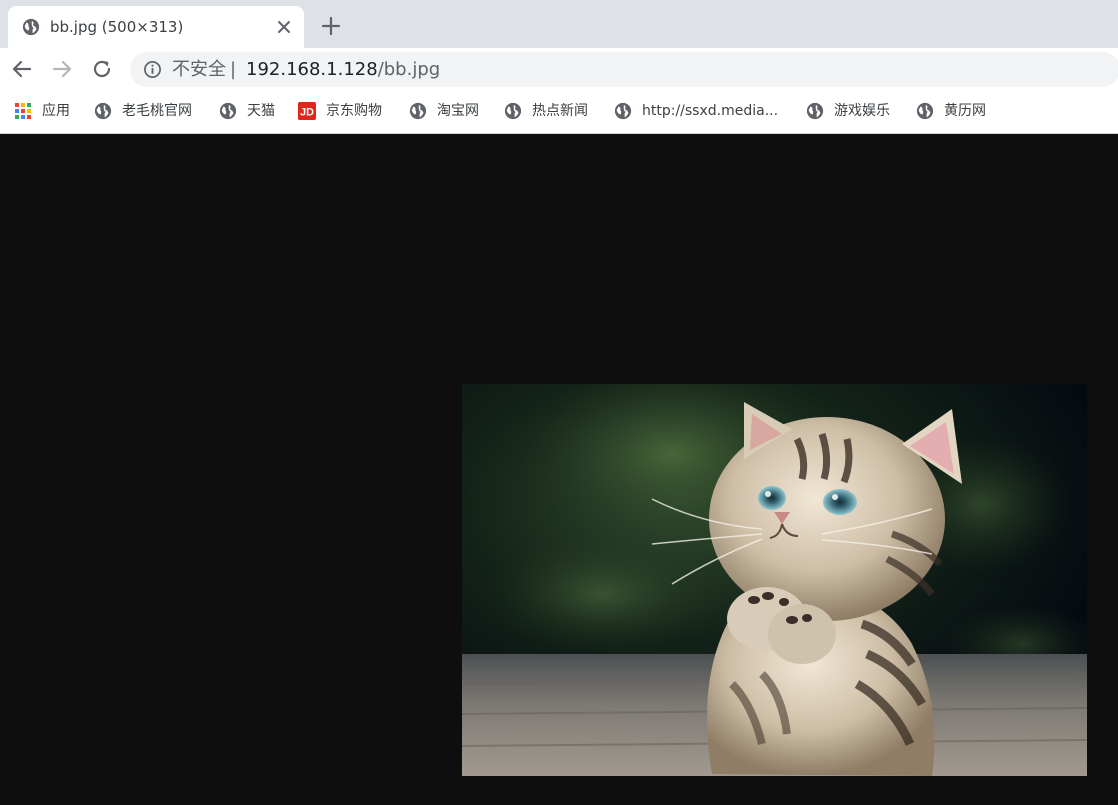  What do you see at coordinates (56, 111) in the screenshot?
I see `bookmark-label: 应用` at bounding box center [56, 111].